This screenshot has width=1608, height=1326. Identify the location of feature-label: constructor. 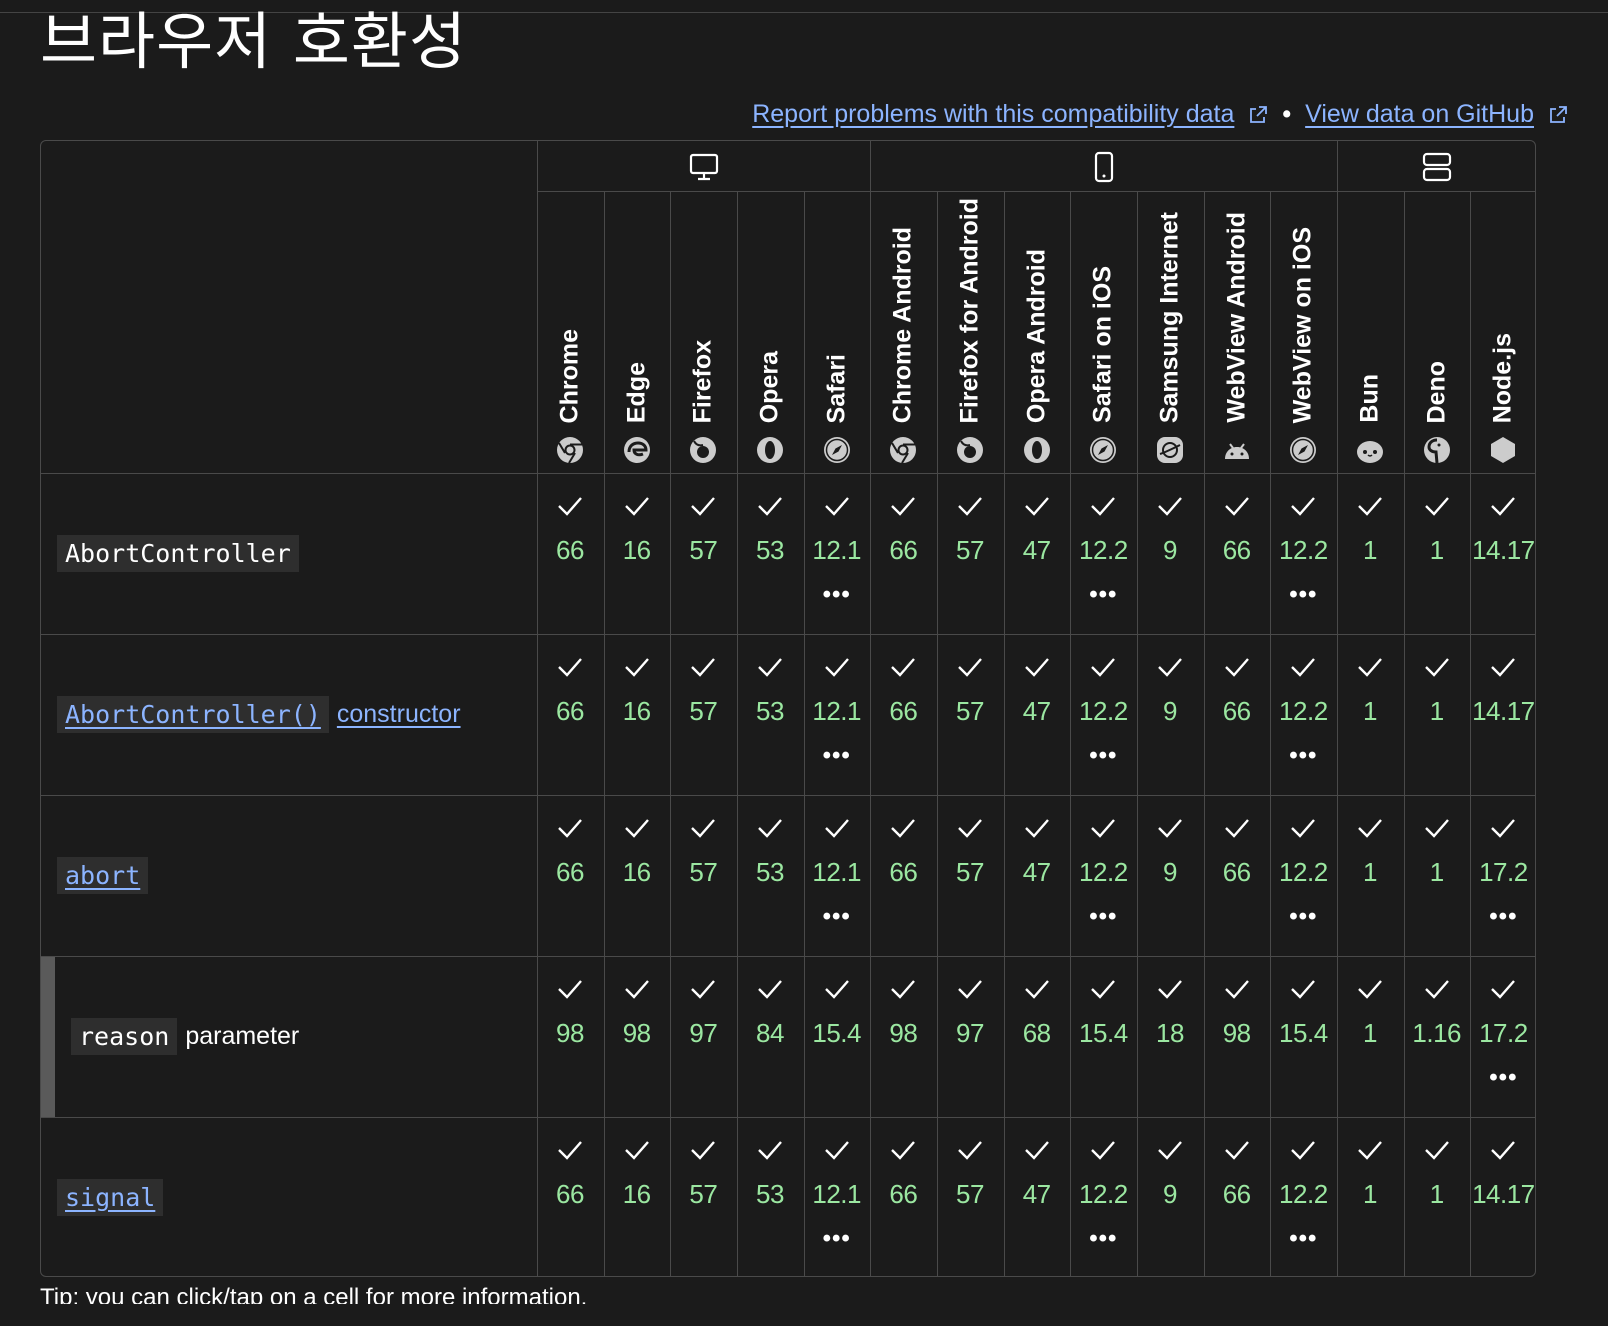
(399, 714).